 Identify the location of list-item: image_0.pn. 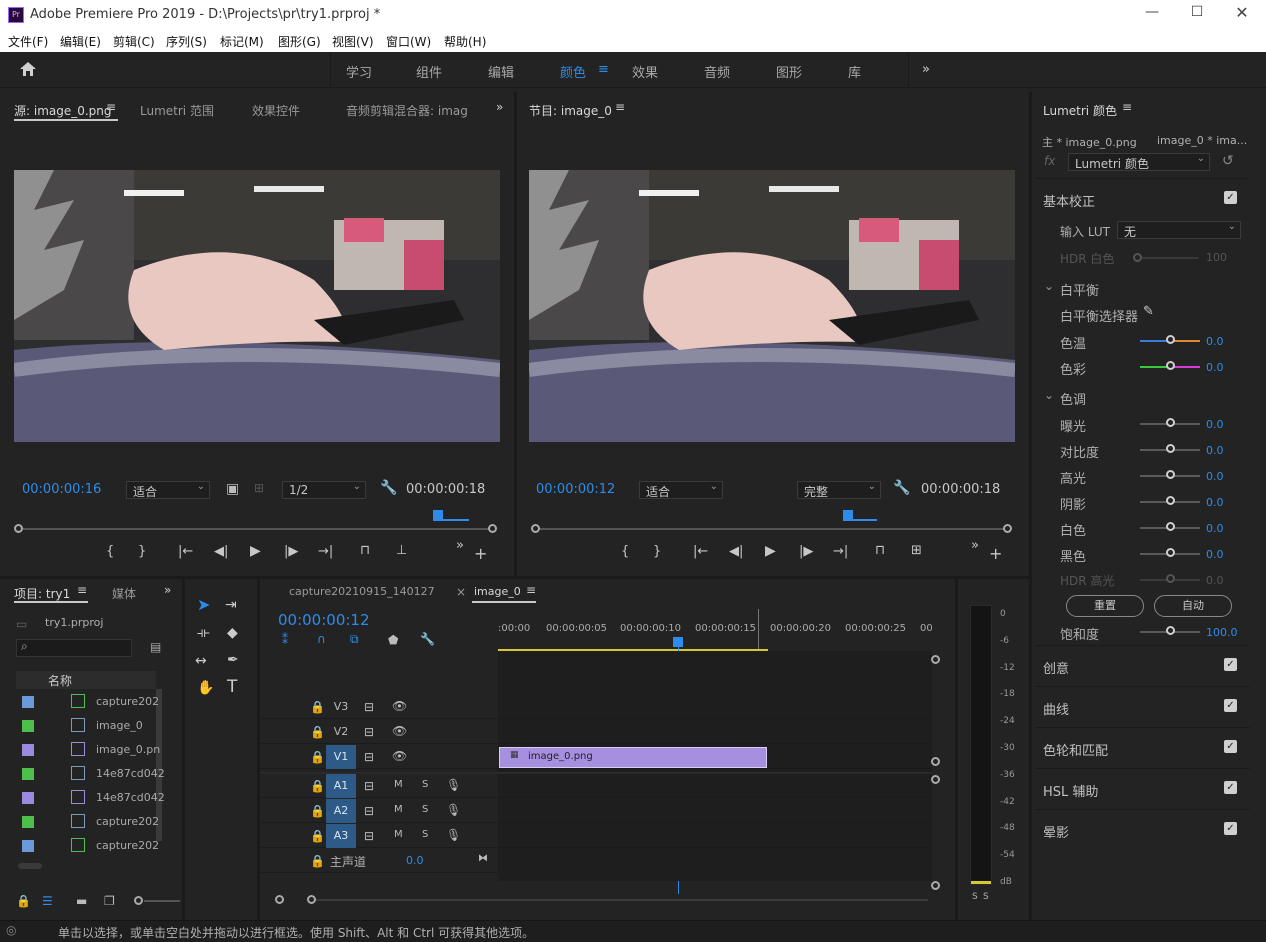
(88, 751).